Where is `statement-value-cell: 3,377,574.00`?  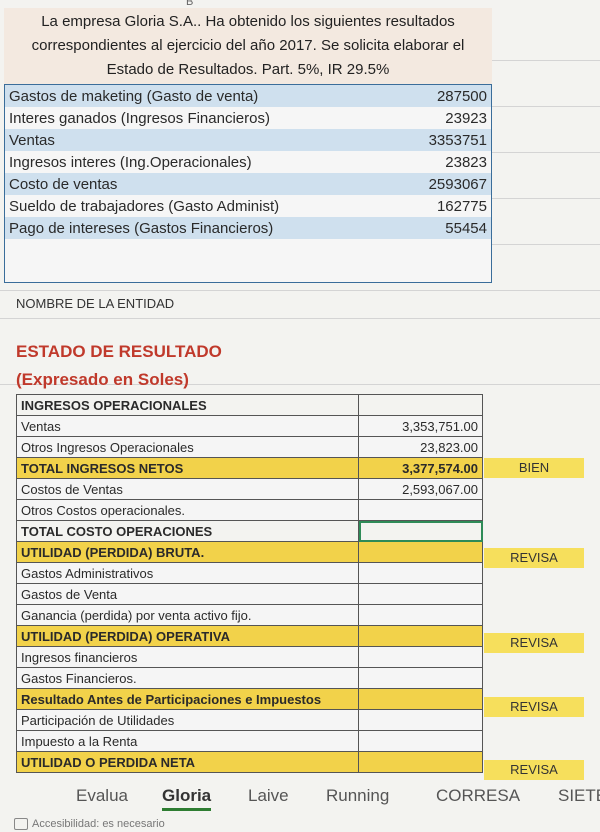
statement-value-cell: 3,377,574.00 is located at coordinates (420, 468).